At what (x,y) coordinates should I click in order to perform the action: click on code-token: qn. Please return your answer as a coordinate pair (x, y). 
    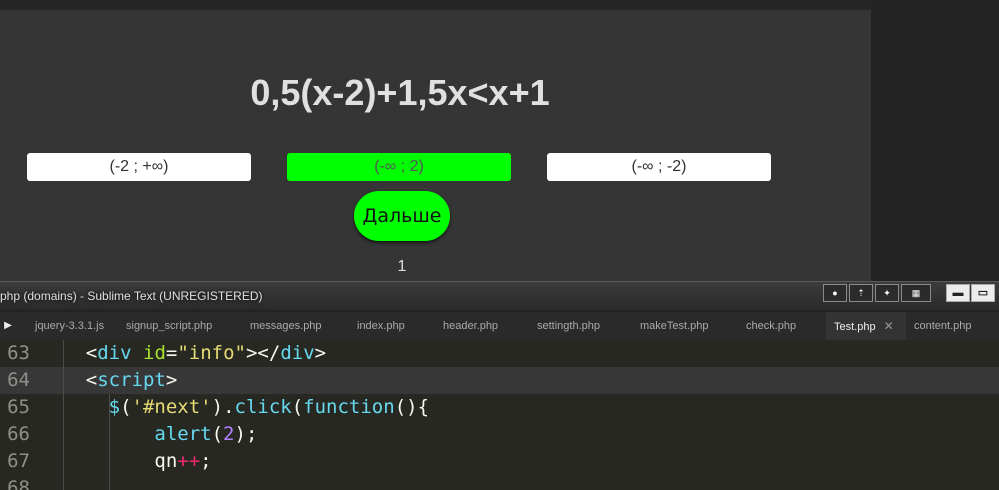
    Looking at the image, I should click on (166, 461).